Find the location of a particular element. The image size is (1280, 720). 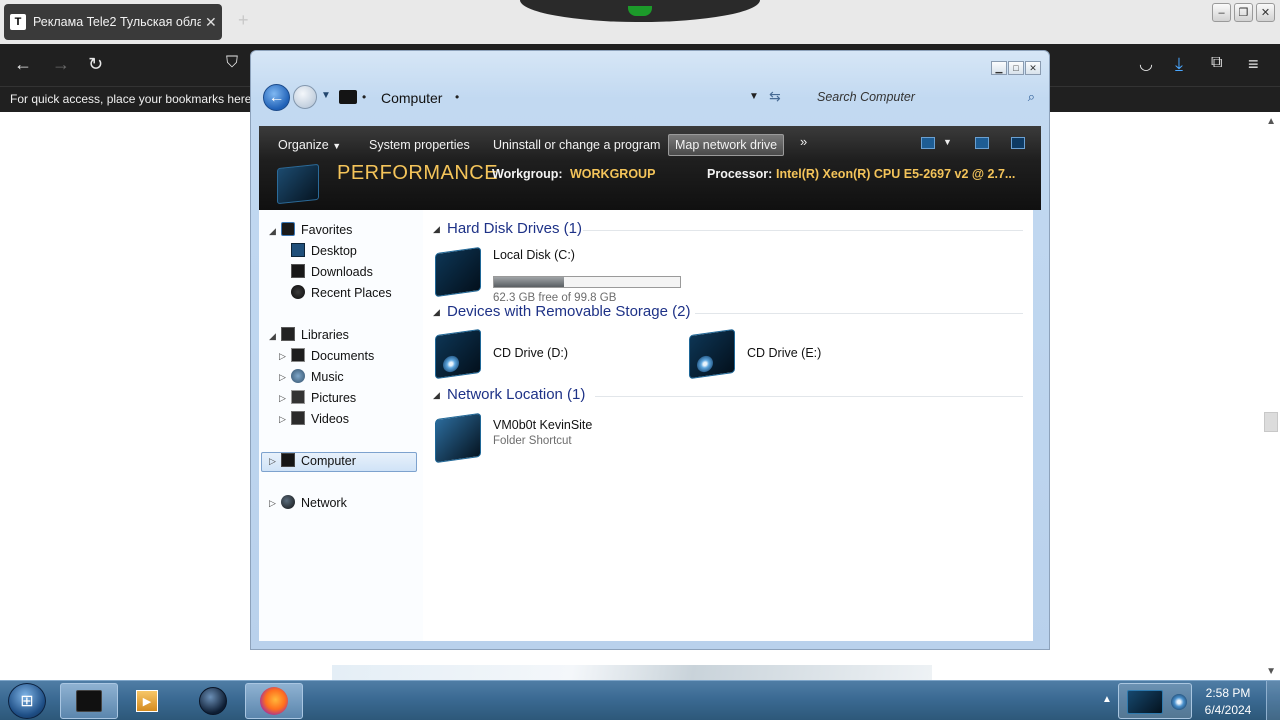

tab-title: Реклама Tele2 Тульская облас is located at coordinates (117, 22).